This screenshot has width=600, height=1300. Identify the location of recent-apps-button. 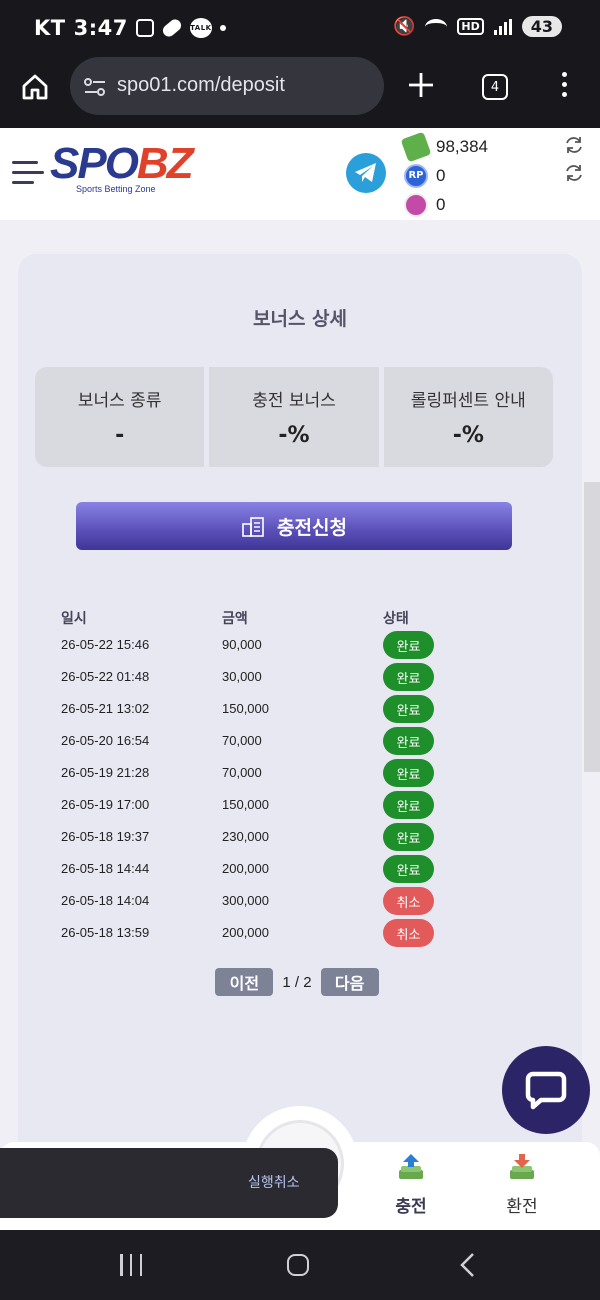
(131, 1265).